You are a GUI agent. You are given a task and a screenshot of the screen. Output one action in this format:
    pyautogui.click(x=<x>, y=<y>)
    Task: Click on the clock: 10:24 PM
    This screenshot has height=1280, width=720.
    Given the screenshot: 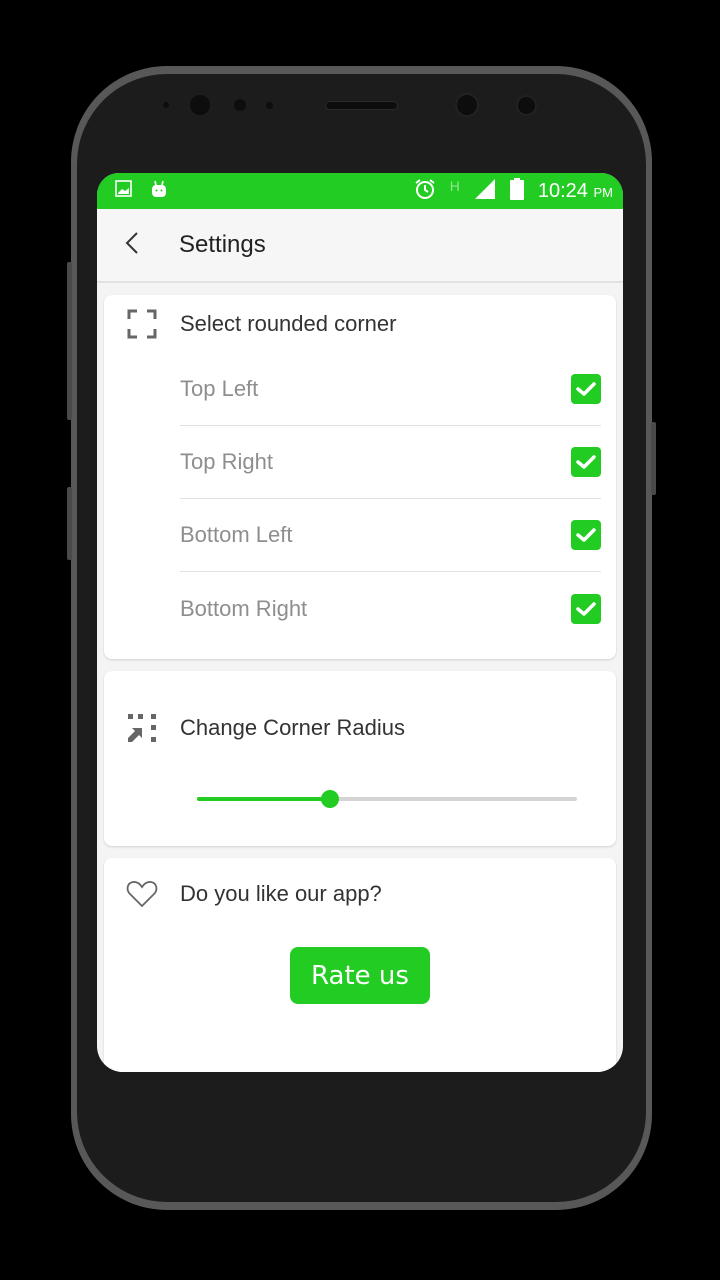 What is the action you would take?
    pyautogui.click(x=575, y=191)
    